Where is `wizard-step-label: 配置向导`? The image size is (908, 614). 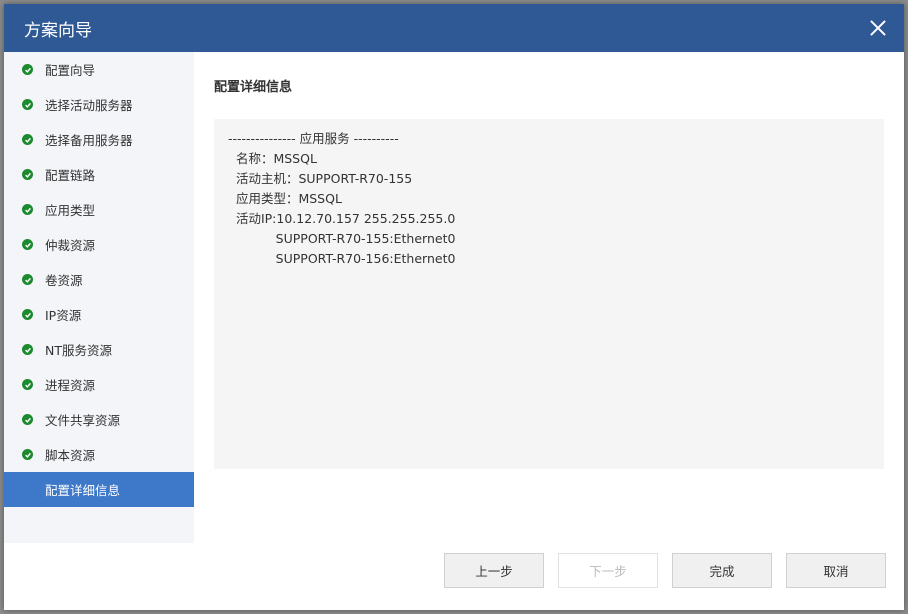
wizard-step-label: 配置向导 is located at coordinates (70, 70).